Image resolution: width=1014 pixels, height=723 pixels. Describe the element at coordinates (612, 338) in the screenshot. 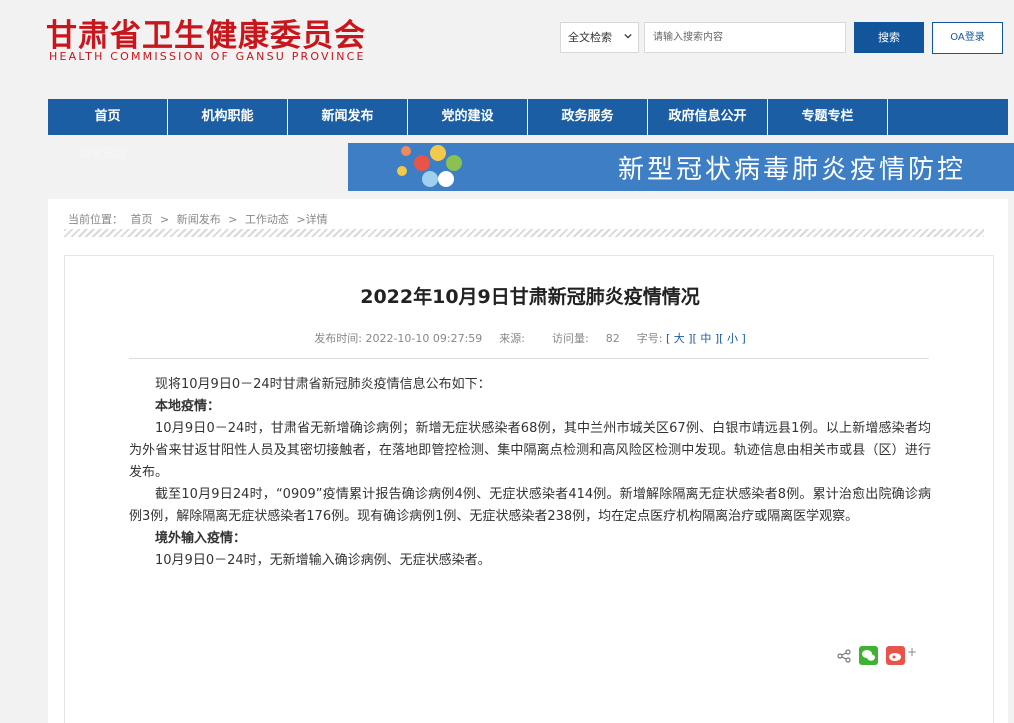

I see `views-count: 82` at that location.